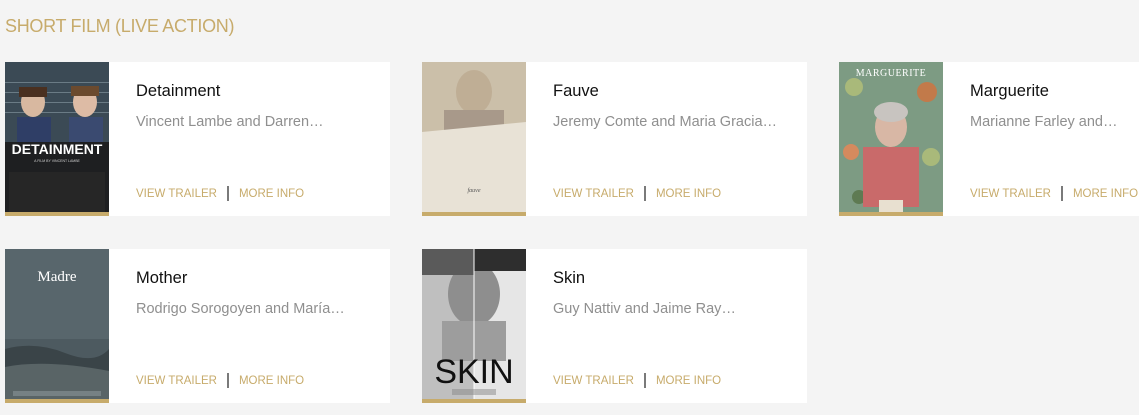  What do you see at coordinates (161, 278) in the screenshot?
I see `film-title: Mother` at bounding box center [161, 278].